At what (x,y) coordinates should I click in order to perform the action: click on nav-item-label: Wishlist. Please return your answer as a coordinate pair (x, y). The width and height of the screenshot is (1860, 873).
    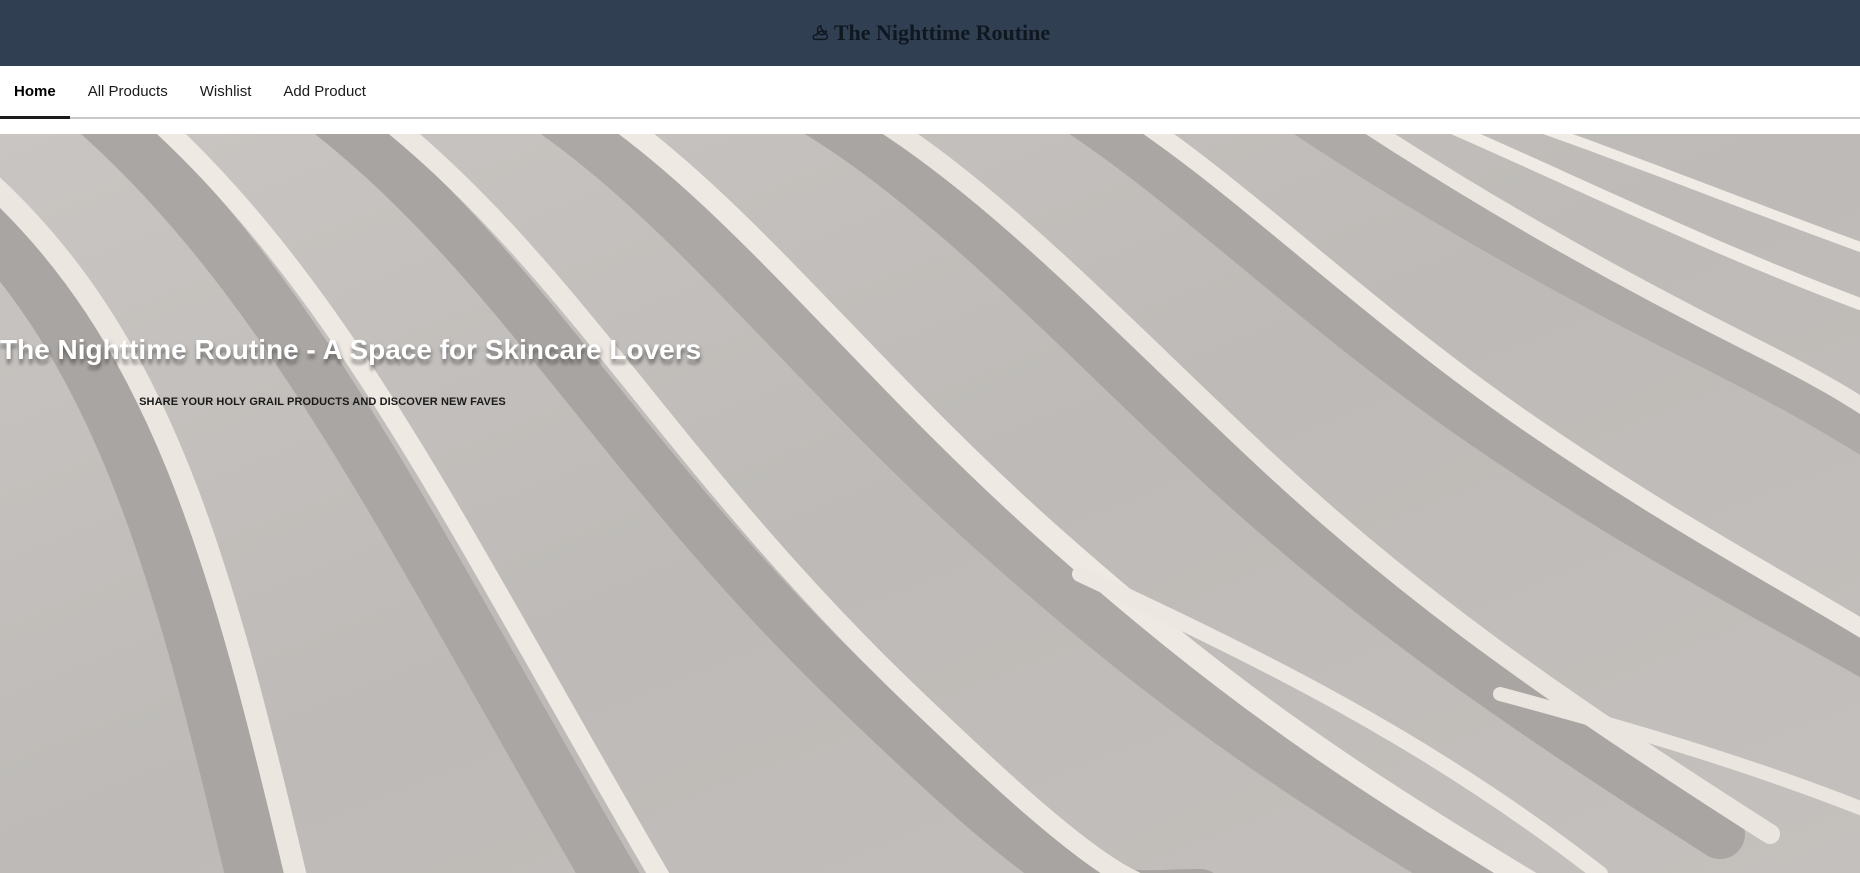
    Looking at the image, I should click on (225, 91).